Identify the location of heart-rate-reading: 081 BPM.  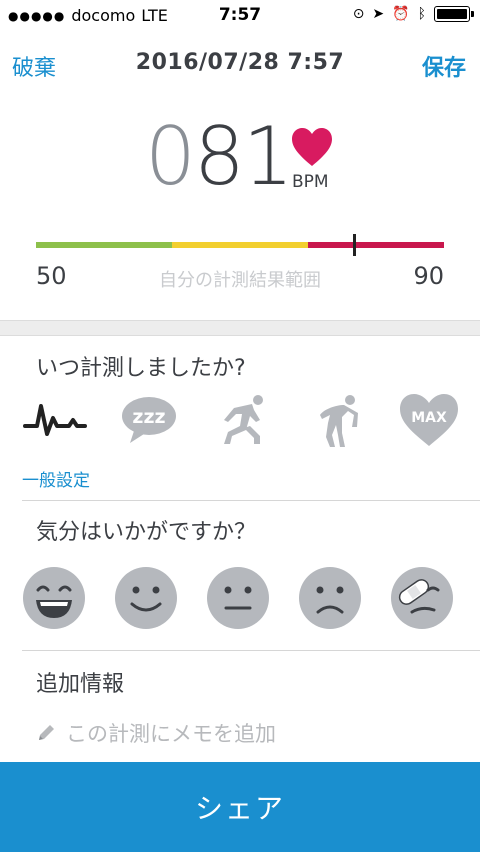
(255, 156).